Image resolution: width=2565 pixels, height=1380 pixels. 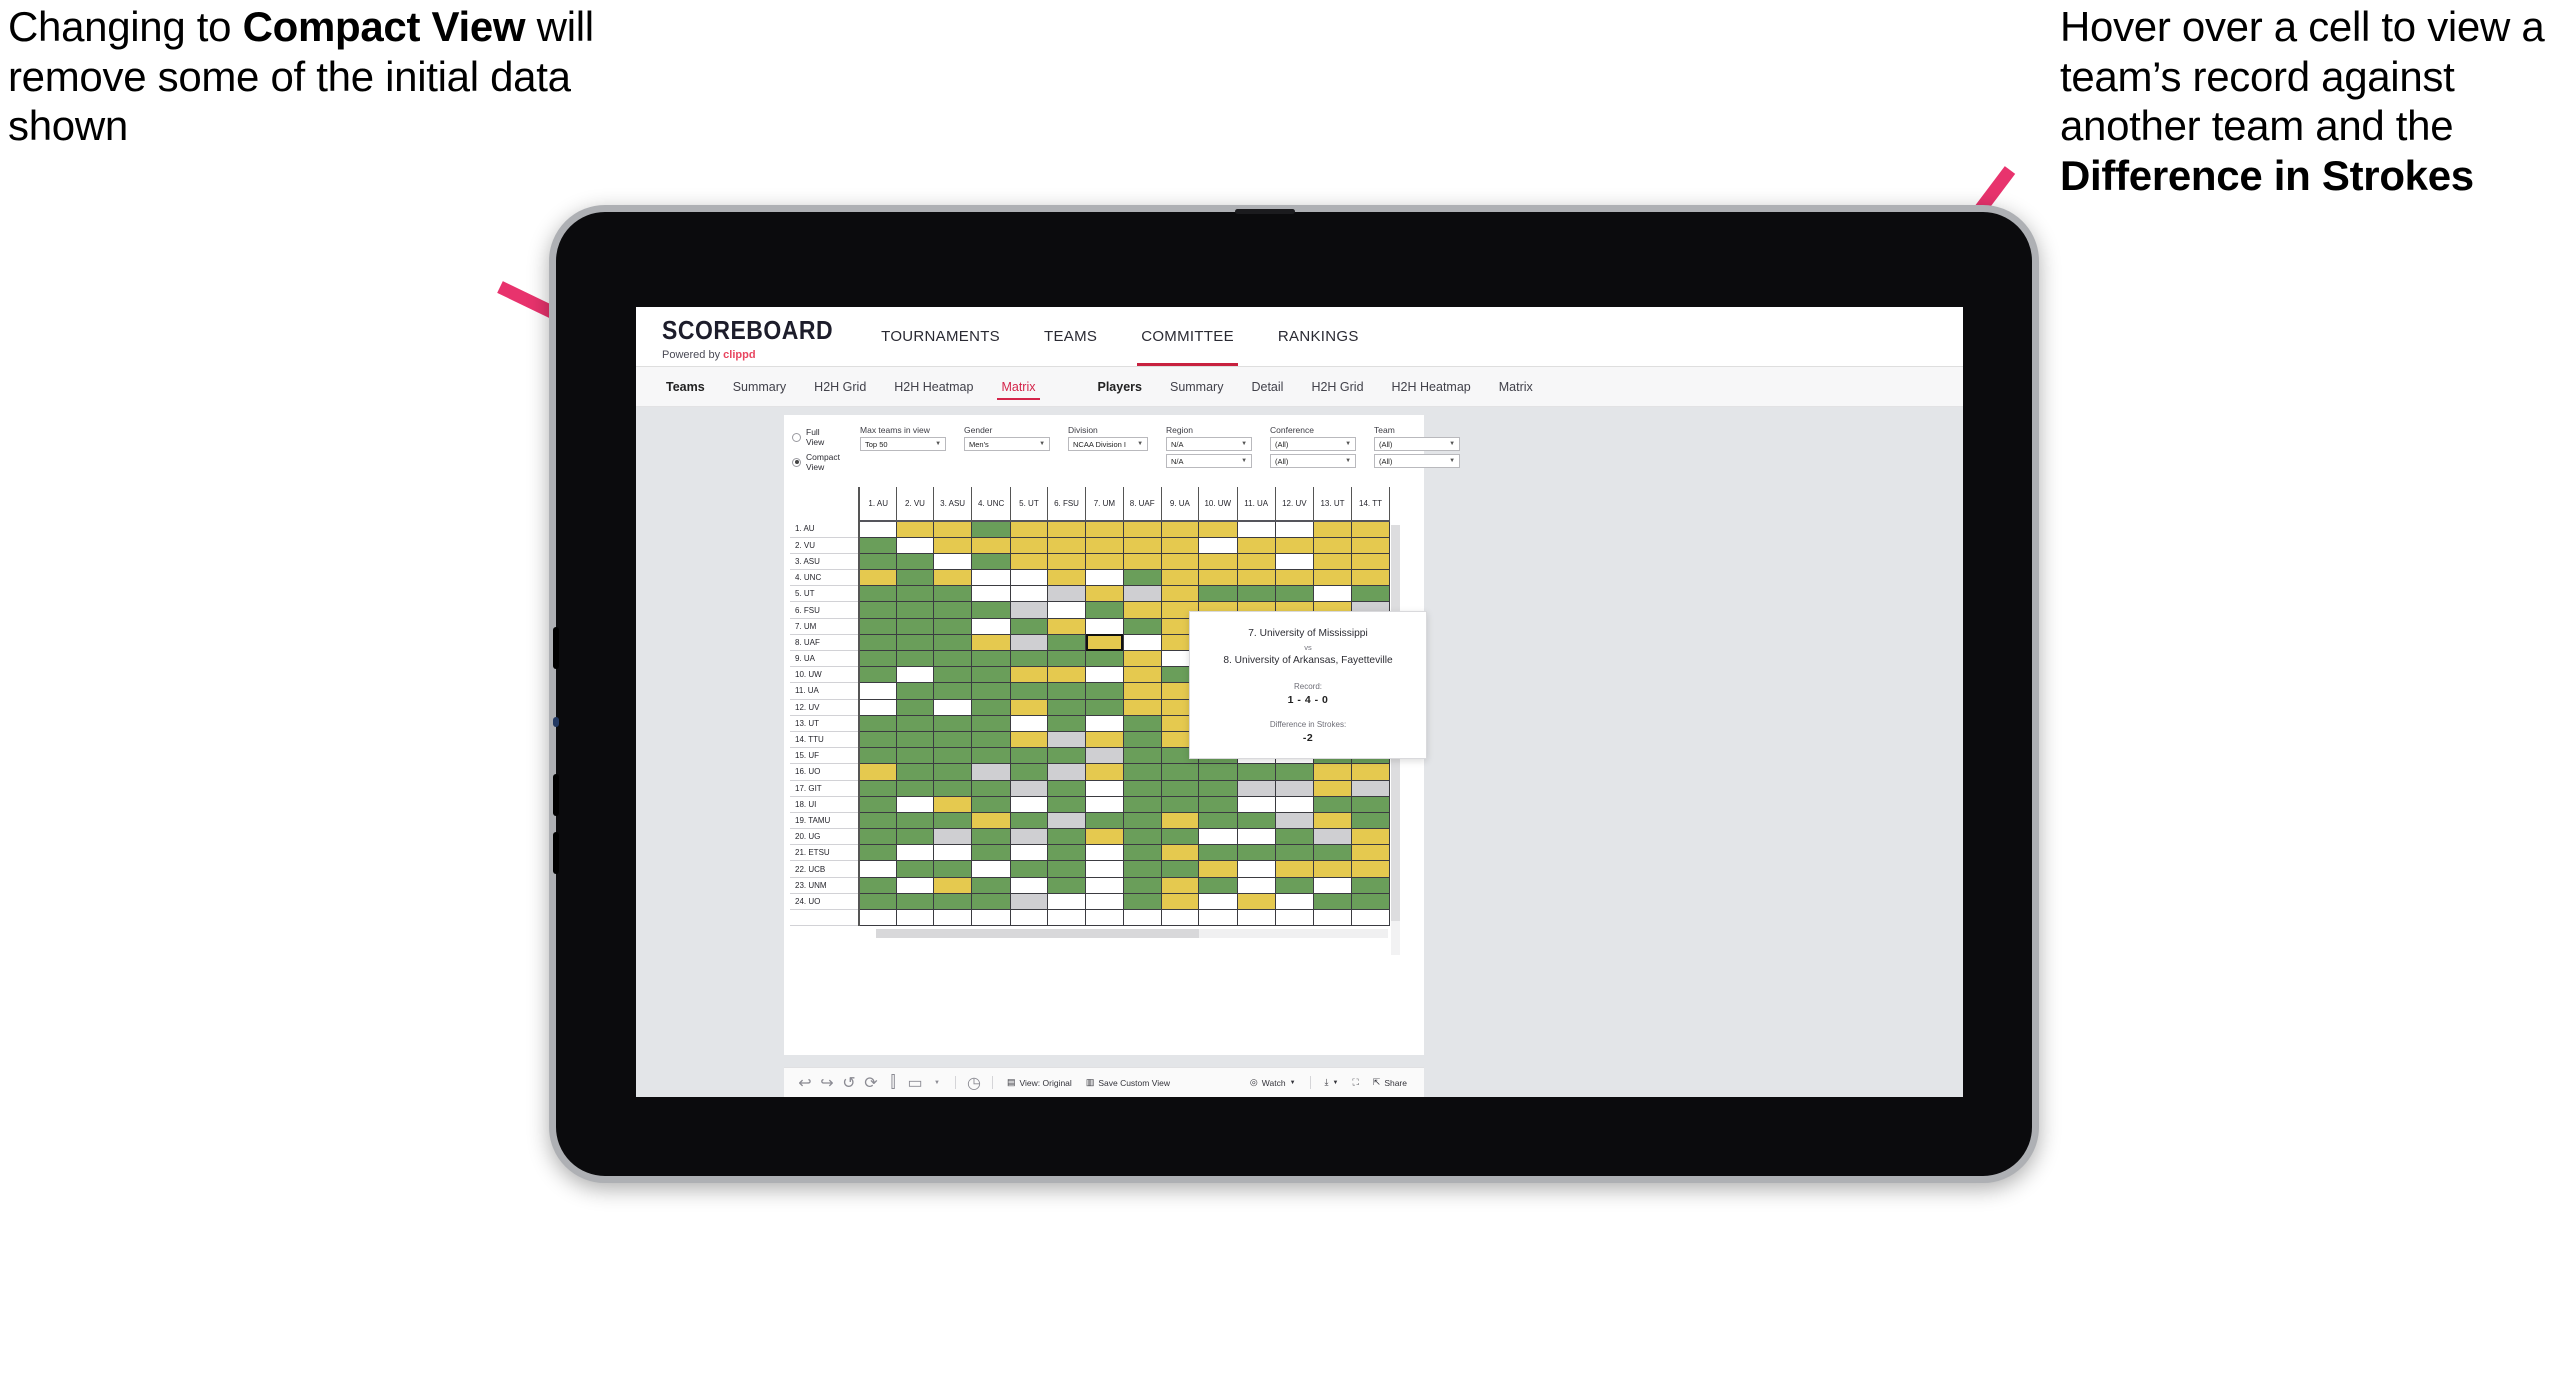 I want to click on subnav-players-detail: Detail, so click(x=1267, y=387).